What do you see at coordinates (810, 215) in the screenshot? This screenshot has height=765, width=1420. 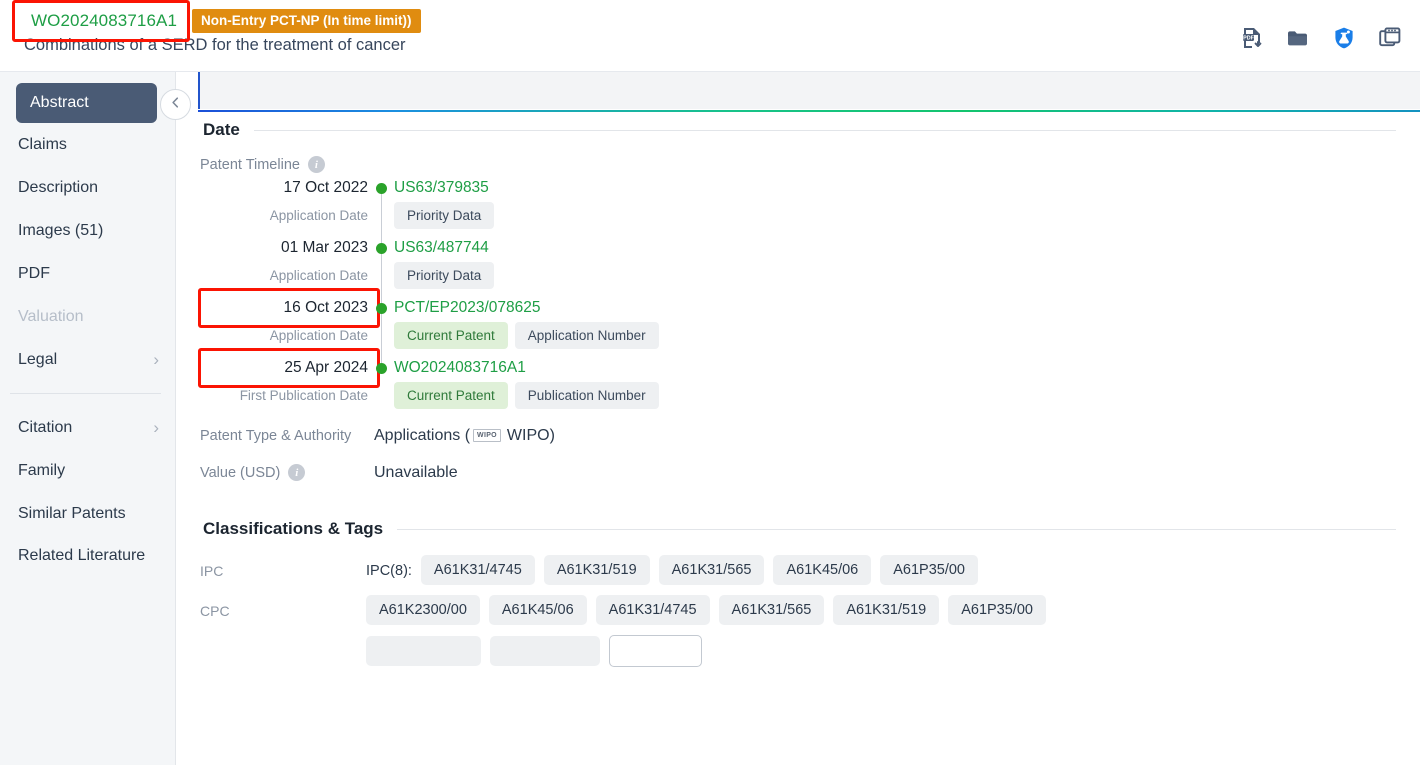 I see `timeline-entry-sub: Application Date Priority Data` at bounding box center [810, 215].